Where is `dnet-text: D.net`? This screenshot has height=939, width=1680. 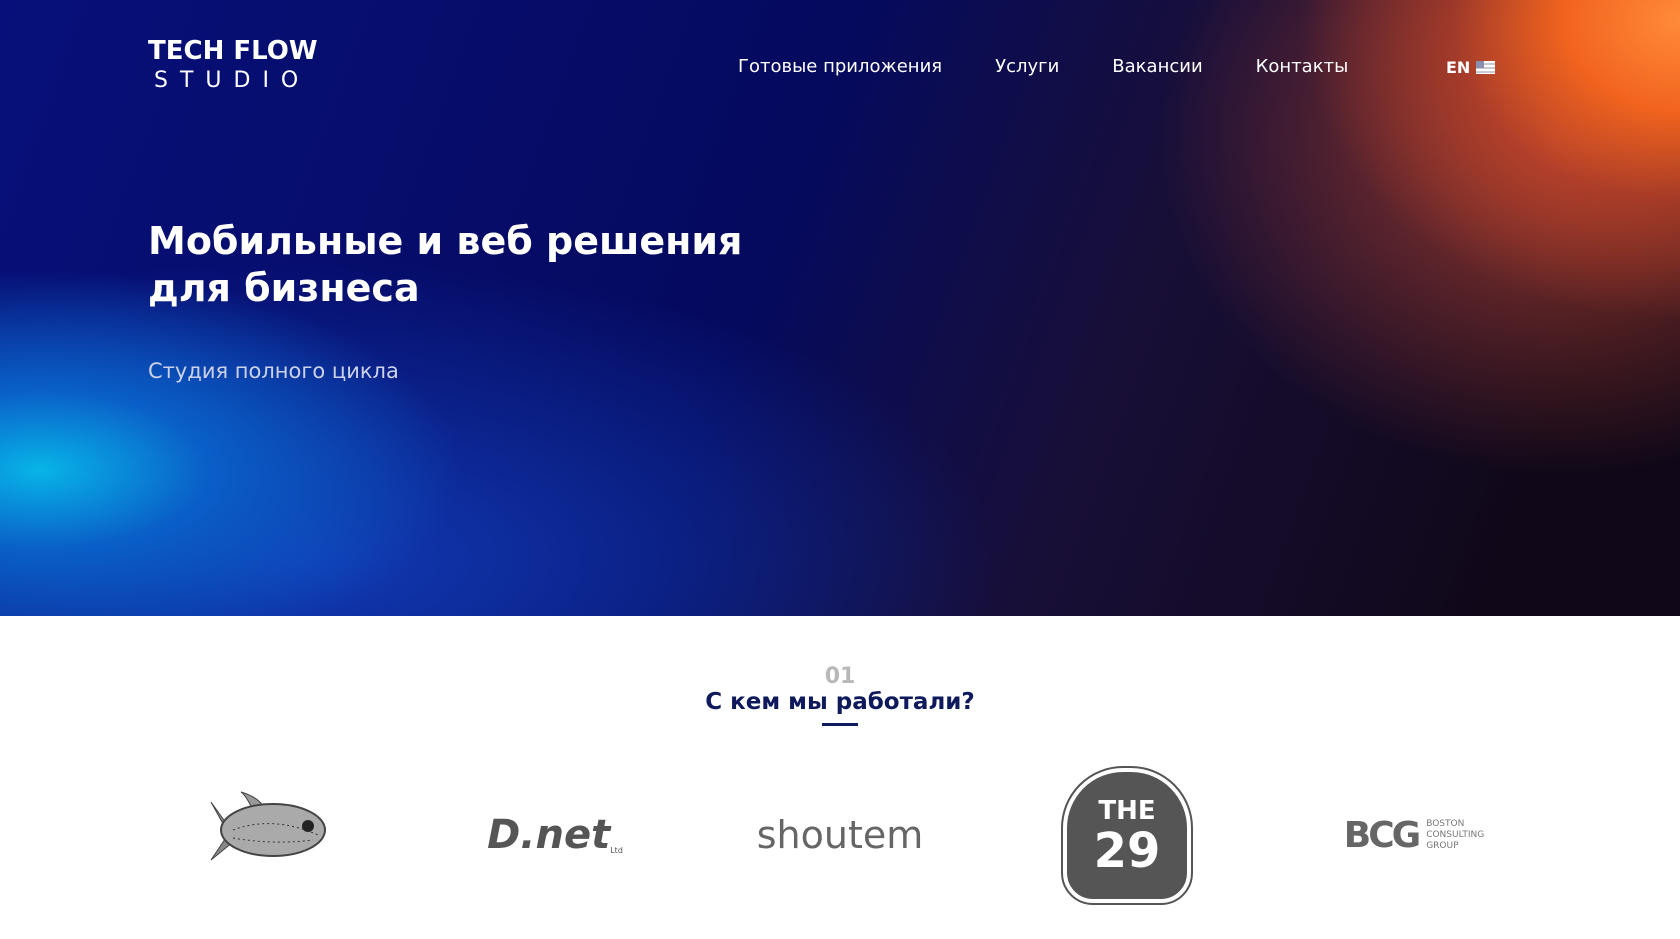
dnet-text: D.net is located at coordinates (549, 835).